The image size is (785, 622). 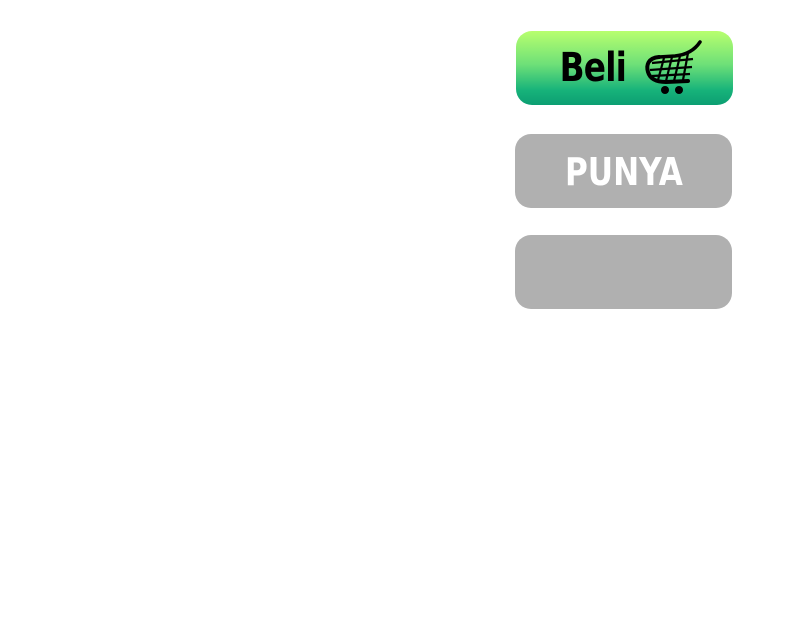 What do you see at coordinates (673, 67) in the screenshot?
I see `shopping-cart-icon` at bounding box center [673, 67].